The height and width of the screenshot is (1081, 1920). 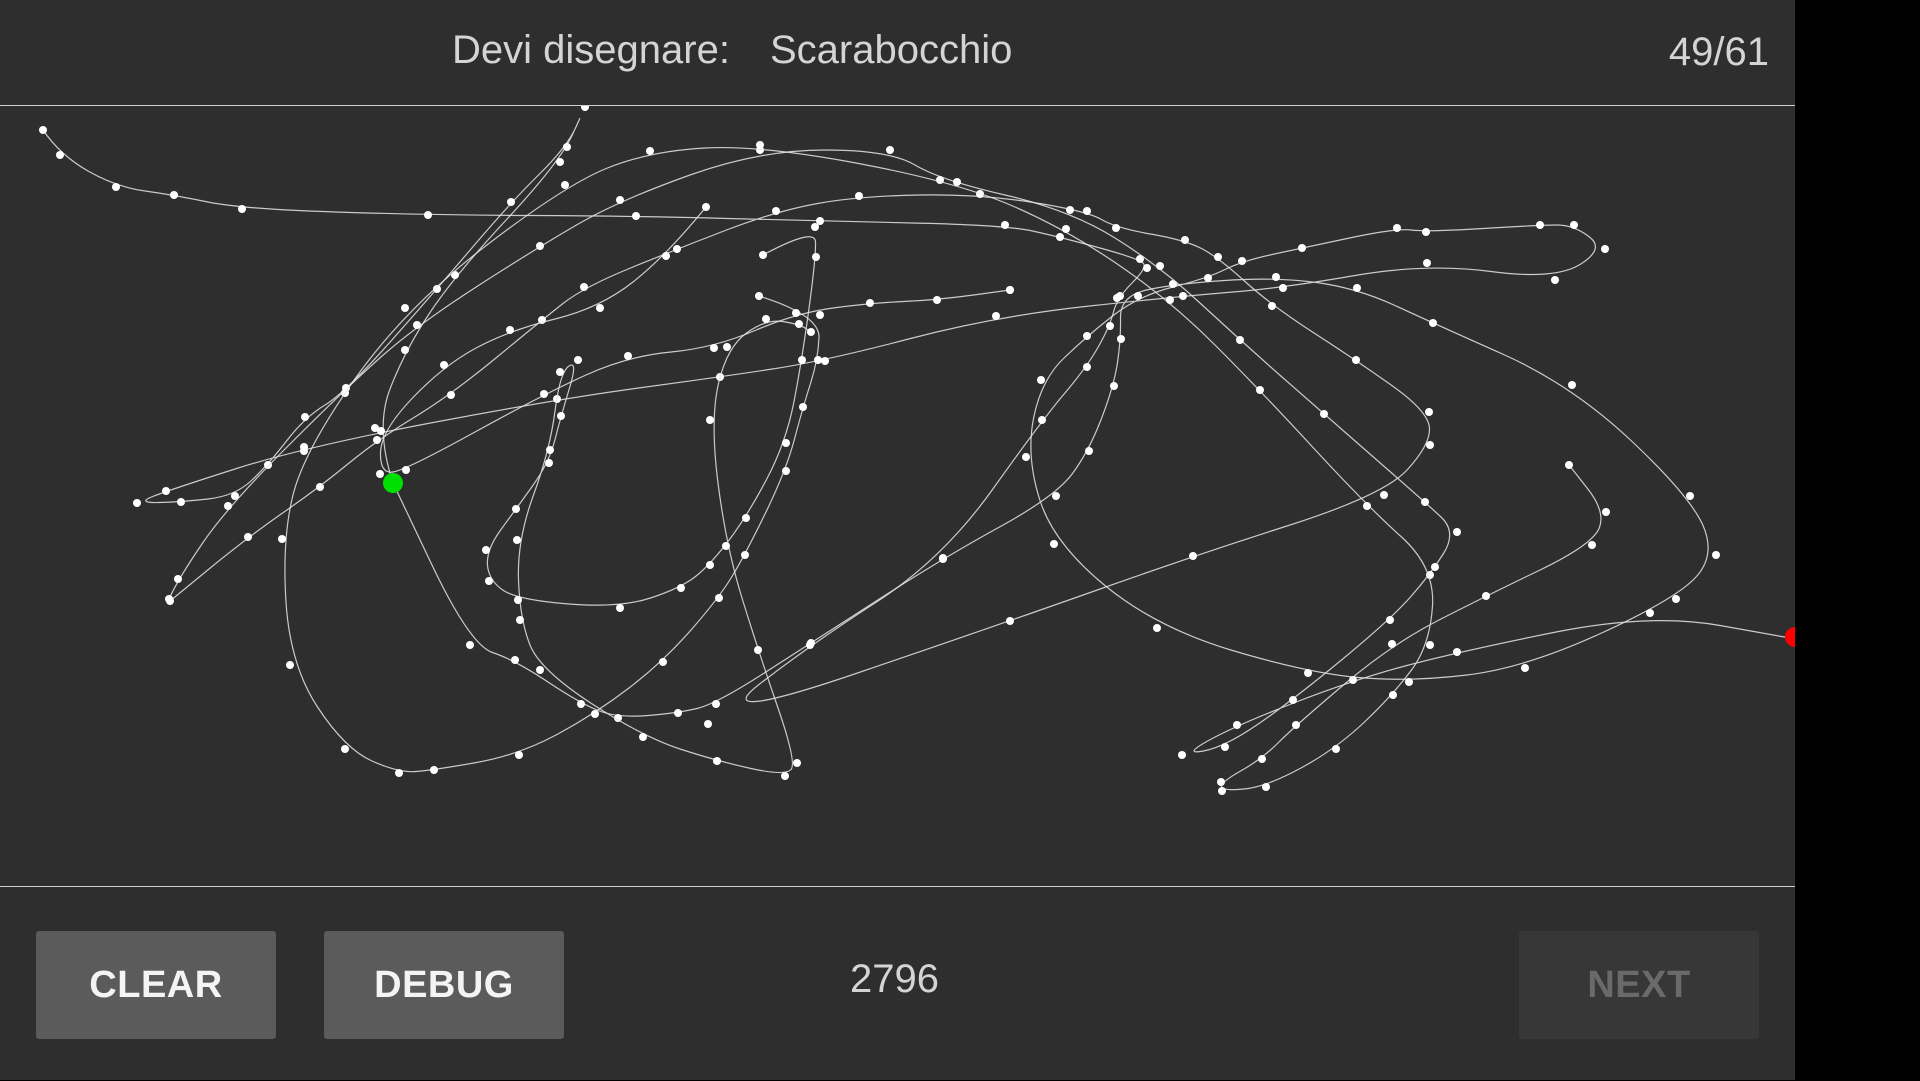 I want to click on score-value: 2796, so click(x=894, y=979).